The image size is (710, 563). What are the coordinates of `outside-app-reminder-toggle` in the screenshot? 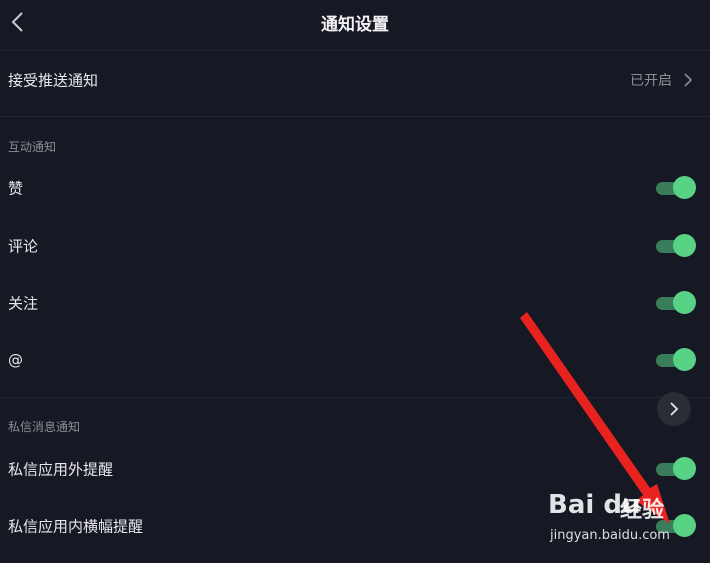 It's located at (676, 469).